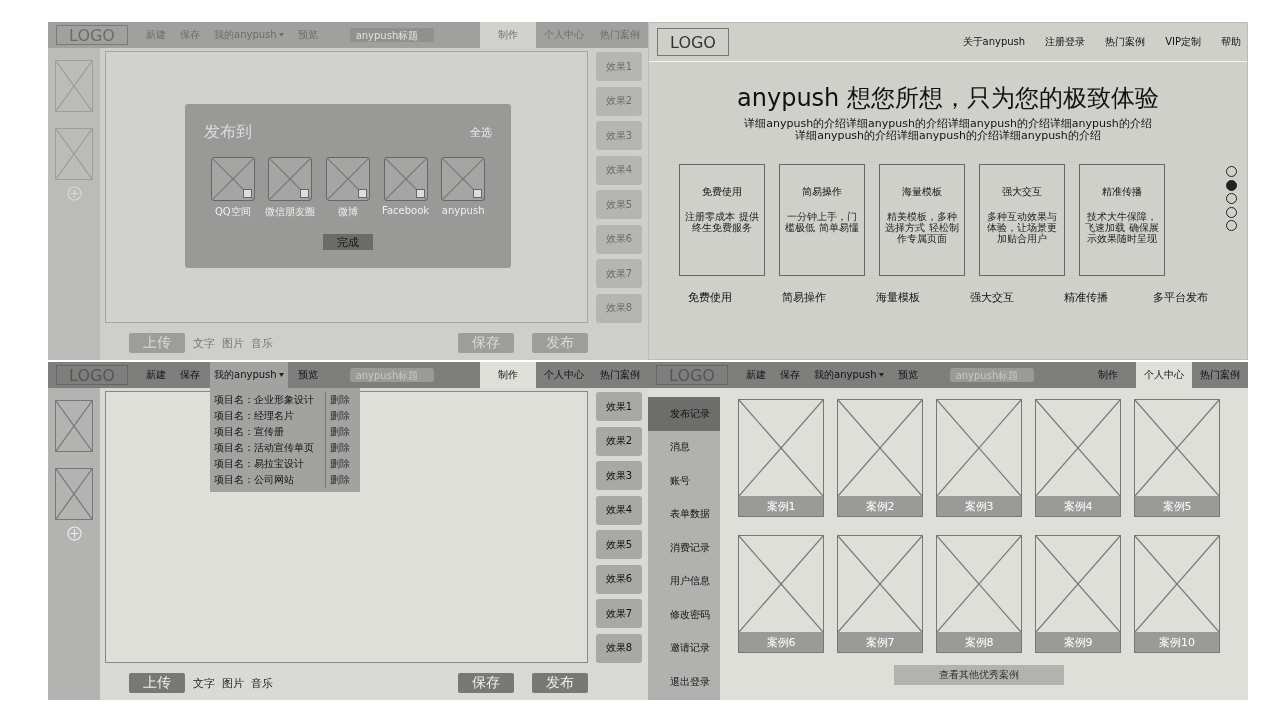 The height and width of the screenshot is (720, 1280). Describe the element at coordinates (486, 683) in the screenshot. I see `save-button: 保存` at that location.